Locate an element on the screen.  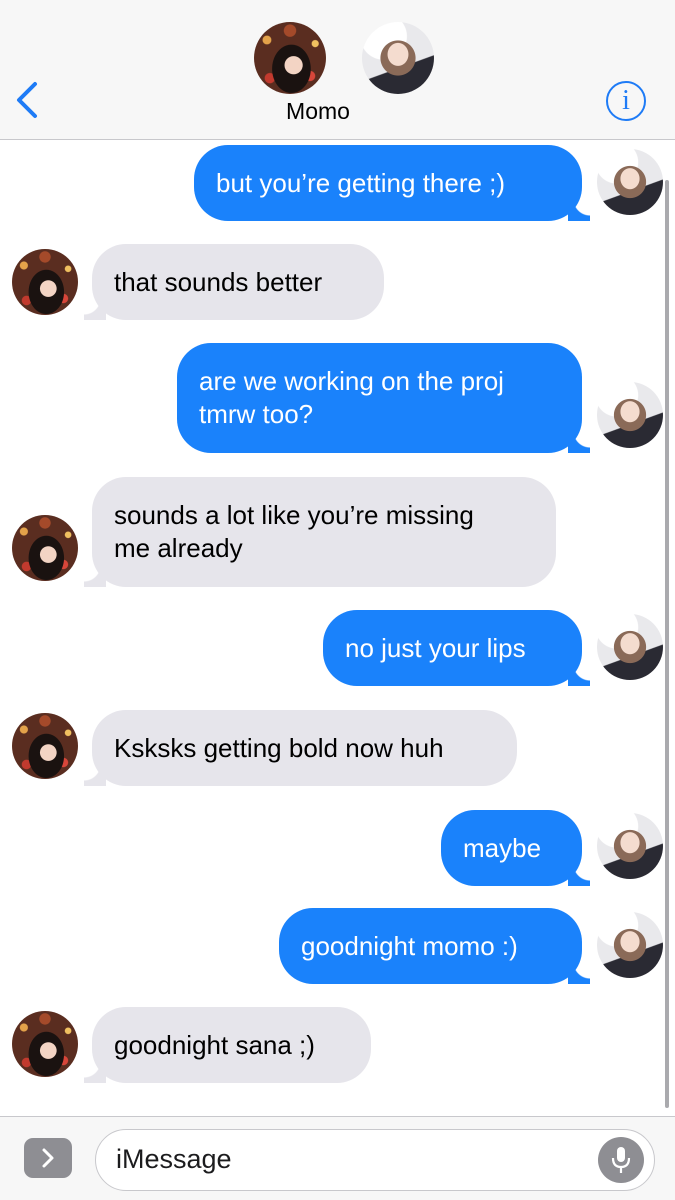
conversation-header: Momo i is located at coordinates (337, 70).